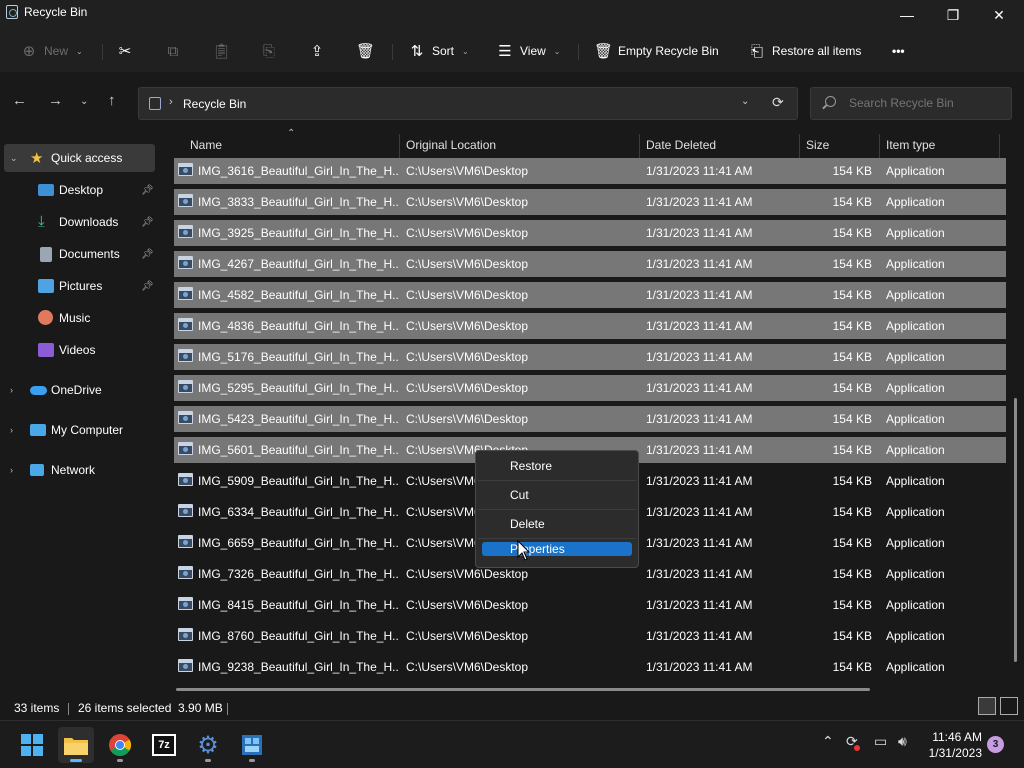 This screenshot has height=768, width=1024. I want to click on search-input, so click(929, 103).